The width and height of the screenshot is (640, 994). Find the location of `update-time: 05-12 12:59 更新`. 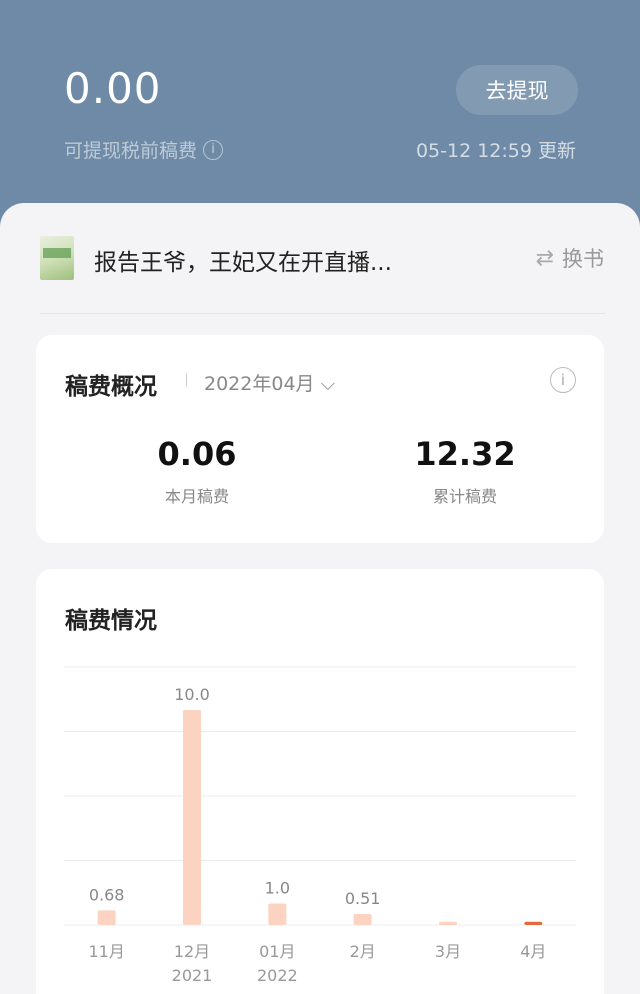

update-time: 05-12 12:59 更新 is located at coordinates (495, 151).